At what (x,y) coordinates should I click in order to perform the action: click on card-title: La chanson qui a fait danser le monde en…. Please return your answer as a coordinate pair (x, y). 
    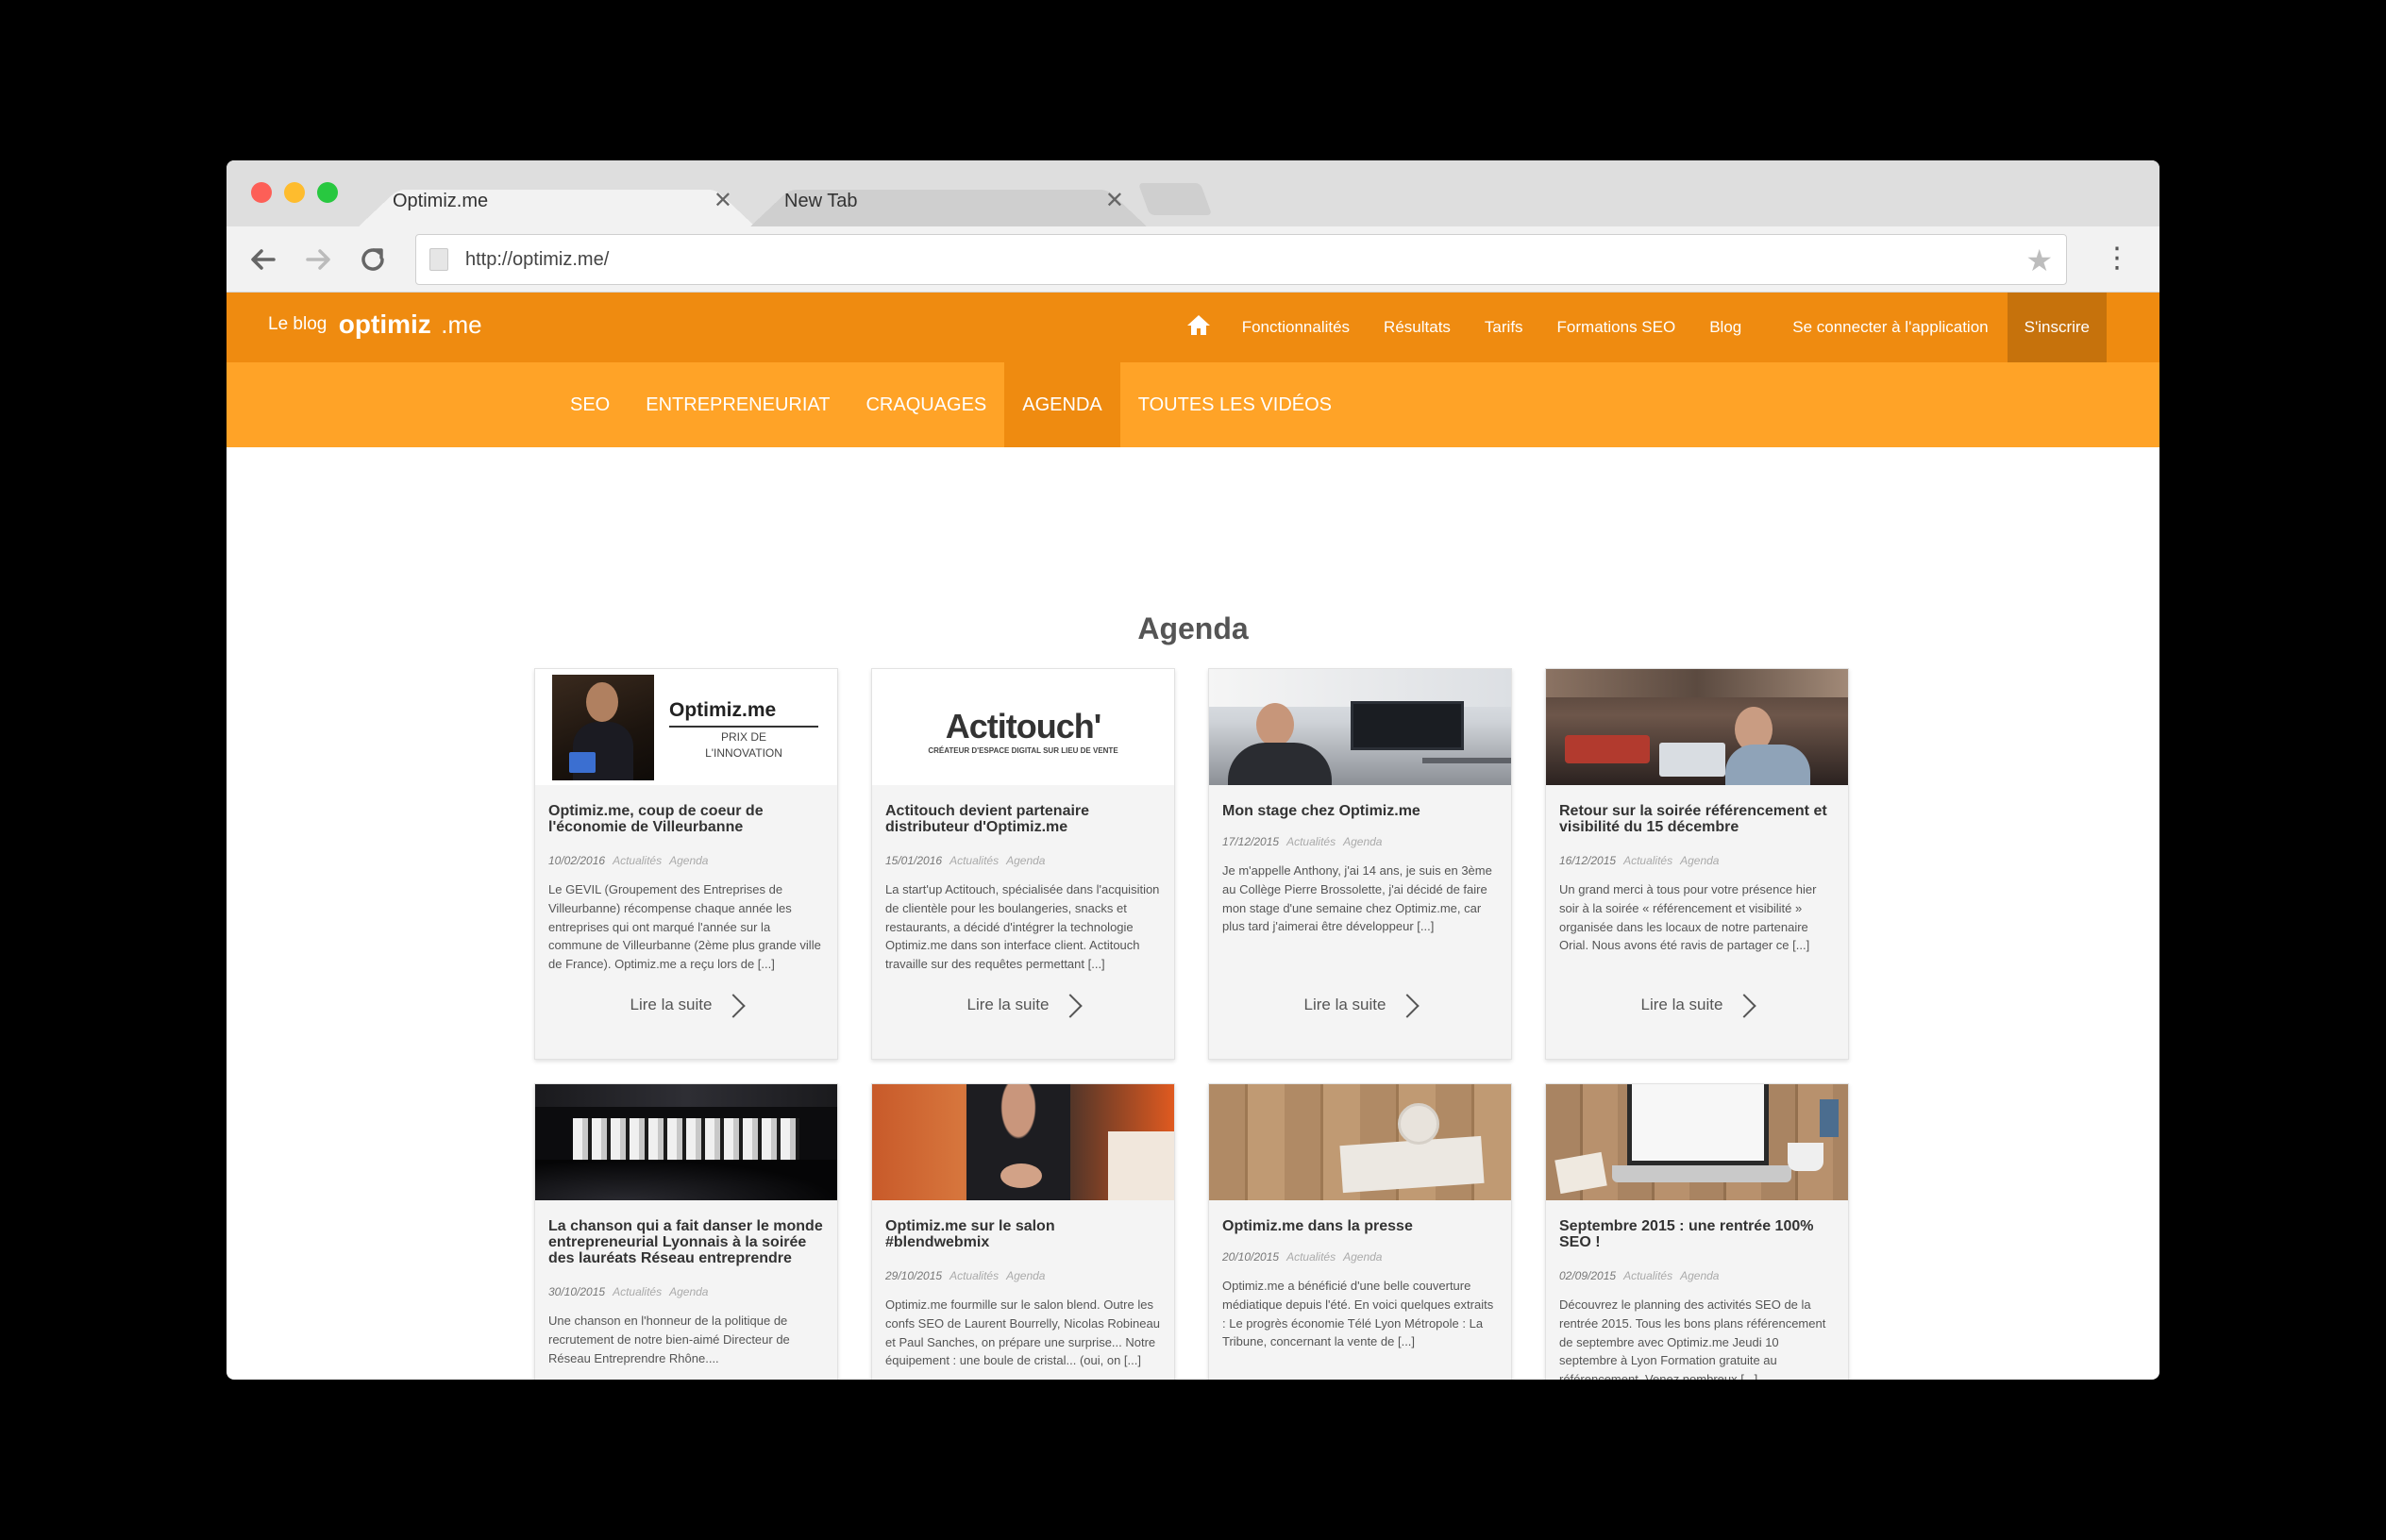
    Looking at the image, I should click on (687, 1242).